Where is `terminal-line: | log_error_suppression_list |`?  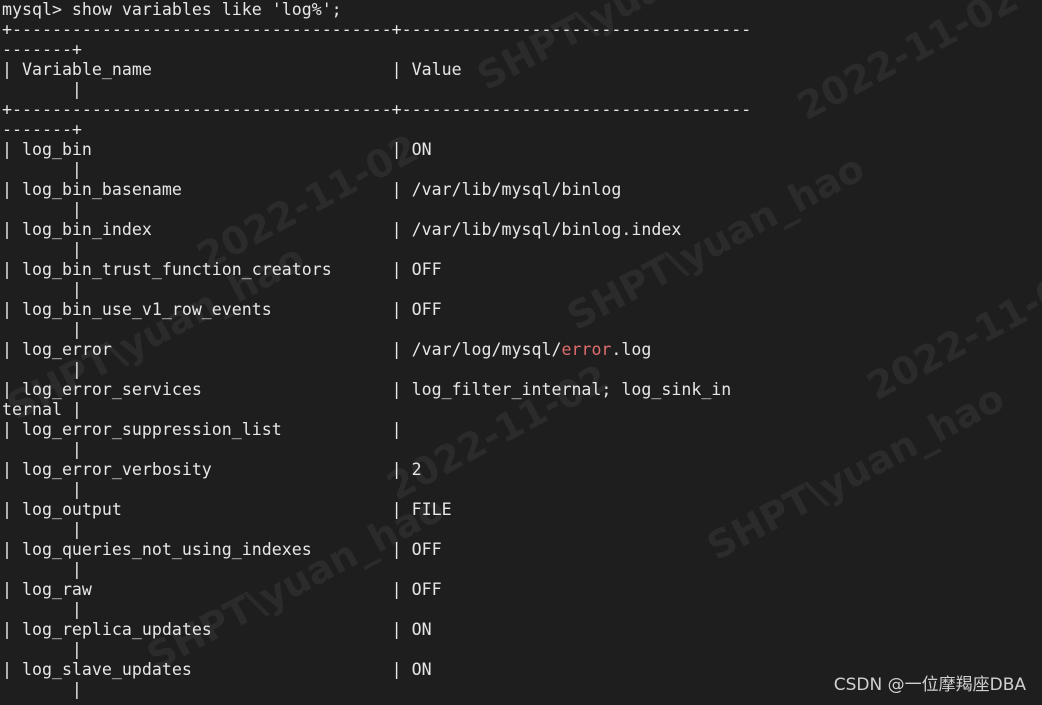 terminal-line: | log_error_suppression_list | is located at coordinates (376, 430).